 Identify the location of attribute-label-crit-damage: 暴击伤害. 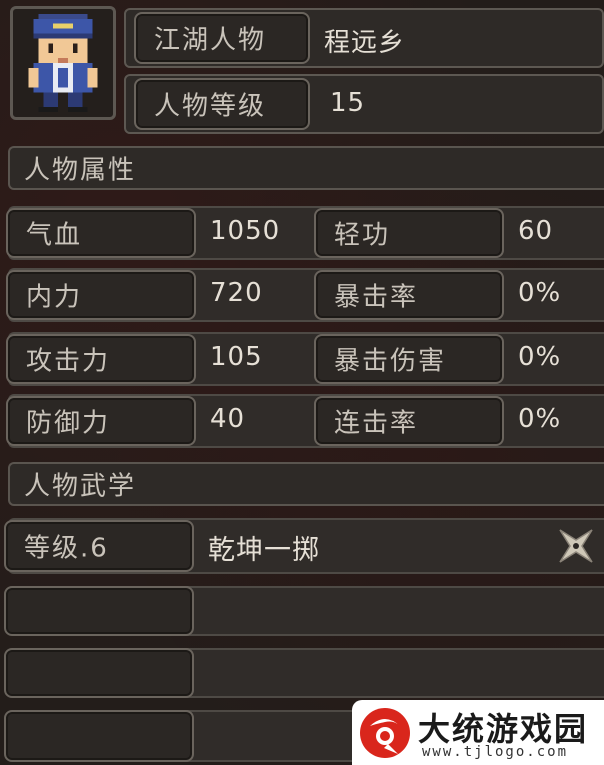
(390, 361).